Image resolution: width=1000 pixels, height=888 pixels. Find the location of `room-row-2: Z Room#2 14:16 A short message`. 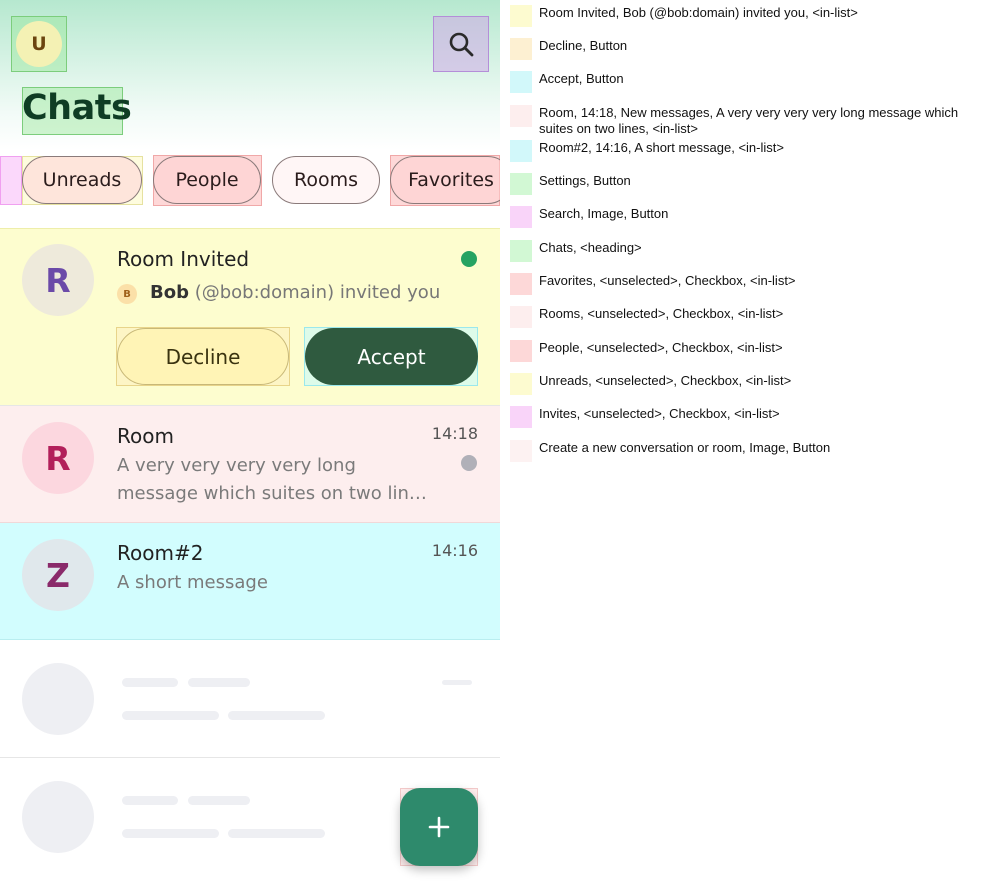

room-row-2: Z Room#2 14:16 A short message is located at coordinates (250, 581).